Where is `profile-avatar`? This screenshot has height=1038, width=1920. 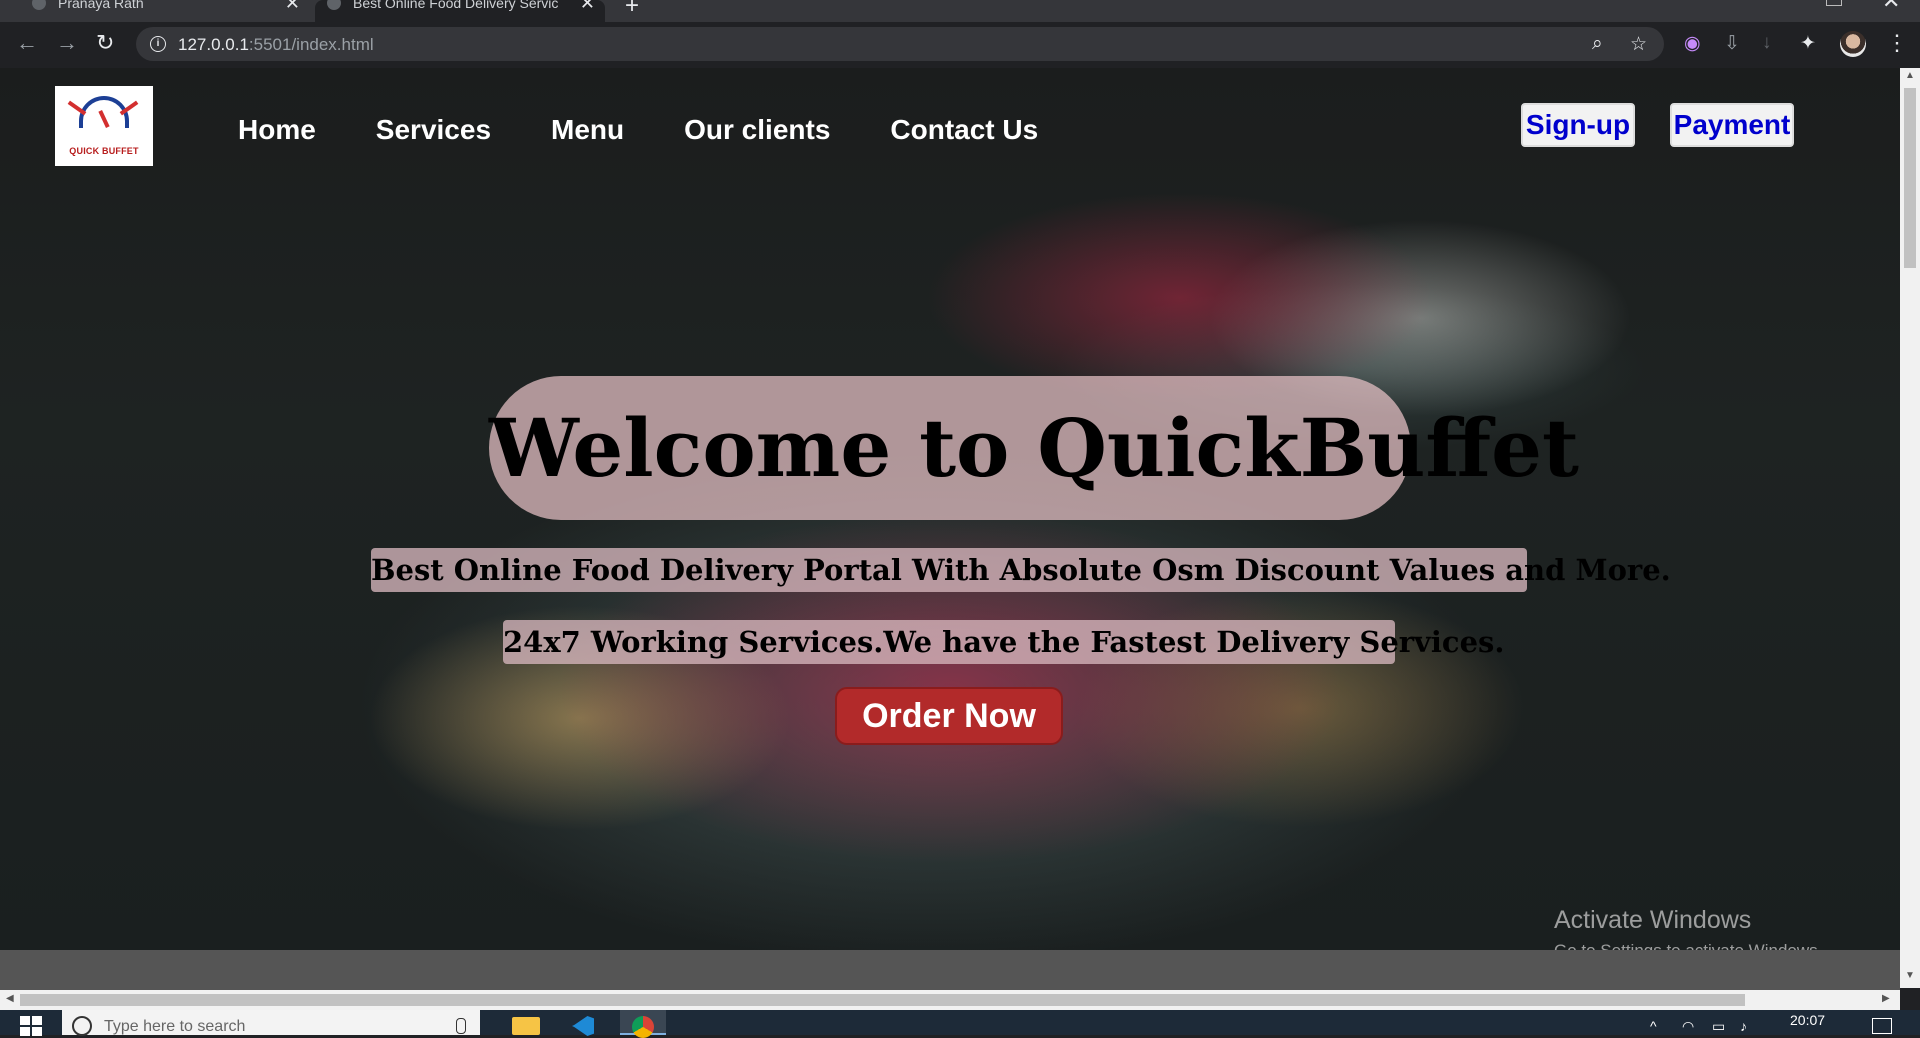
profile-avatar is located at coordinates (1853, 44).